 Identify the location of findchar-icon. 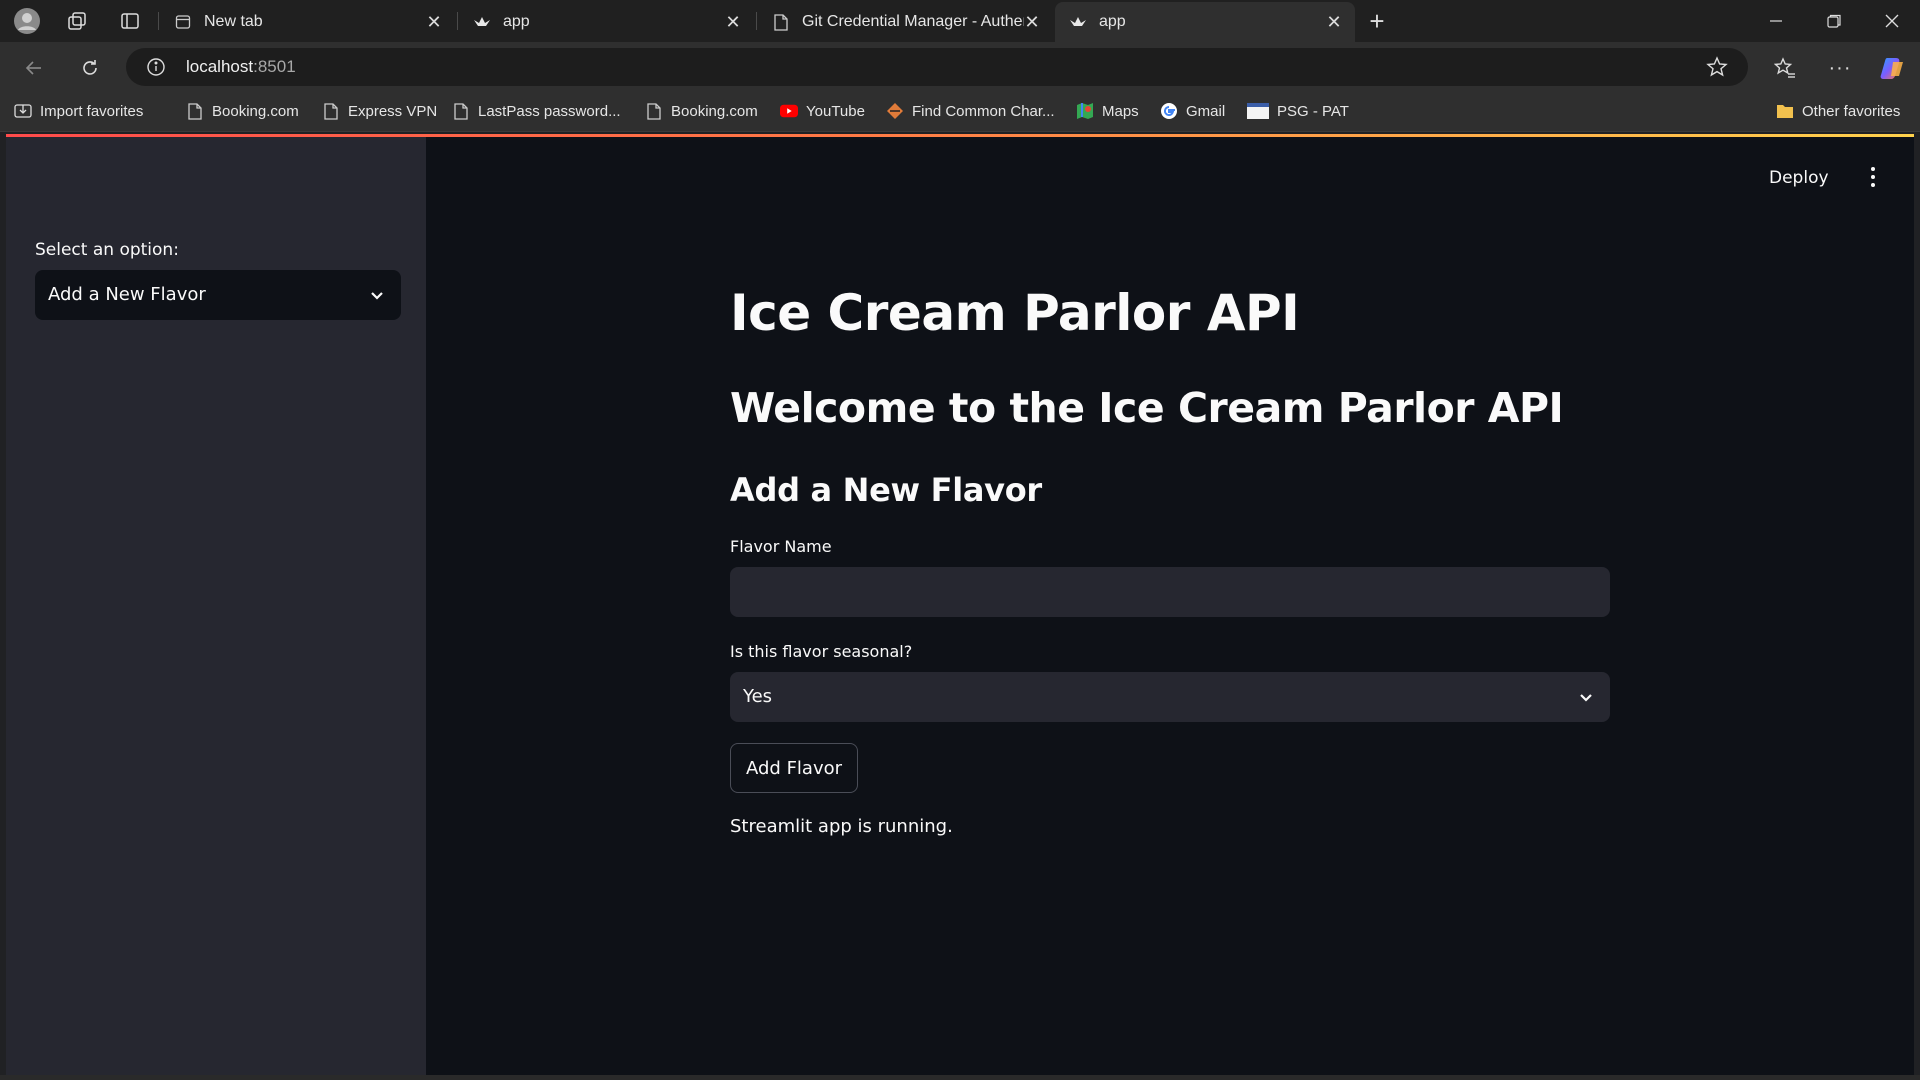
(895, 111).